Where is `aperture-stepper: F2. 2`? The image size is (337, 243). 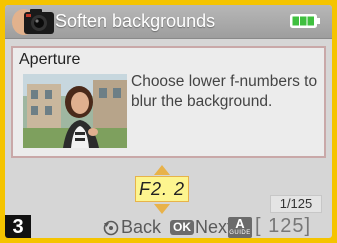 aperture-stepper: F2. 2 is located at coordinates (162, 190).